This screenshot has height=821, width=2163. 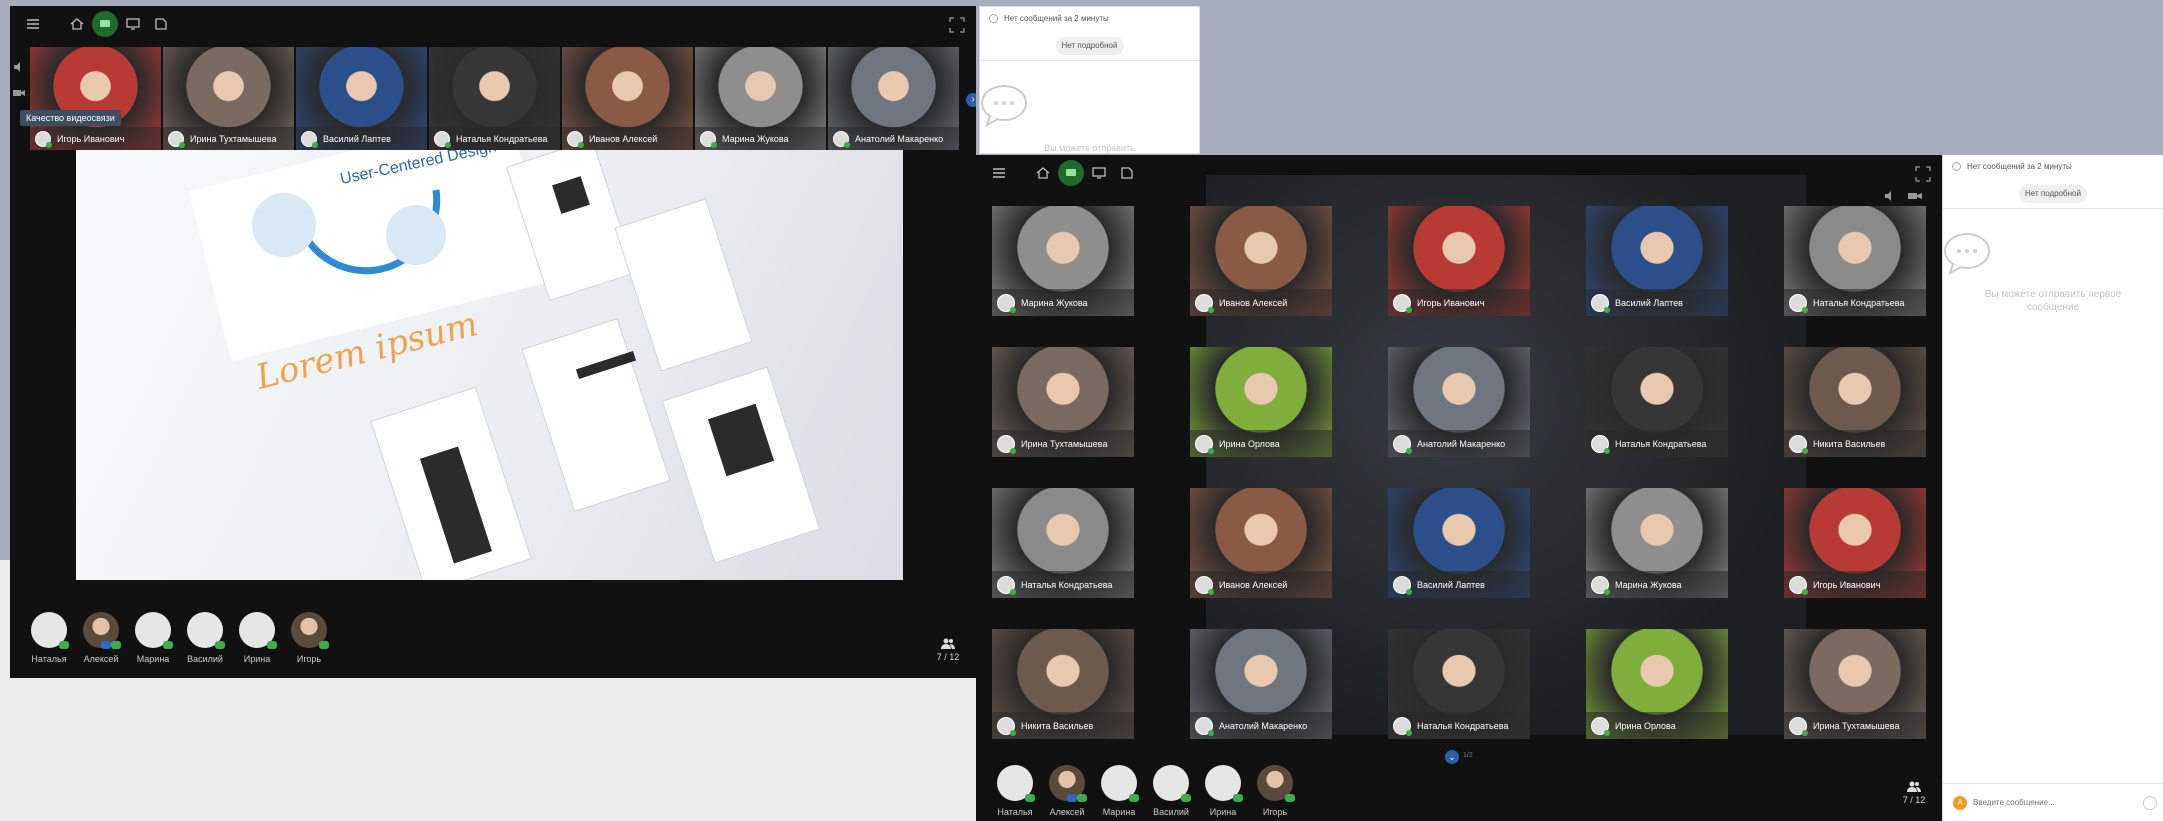 I want to click on chevron-right-icon: ›, so click(x=971, y=100).